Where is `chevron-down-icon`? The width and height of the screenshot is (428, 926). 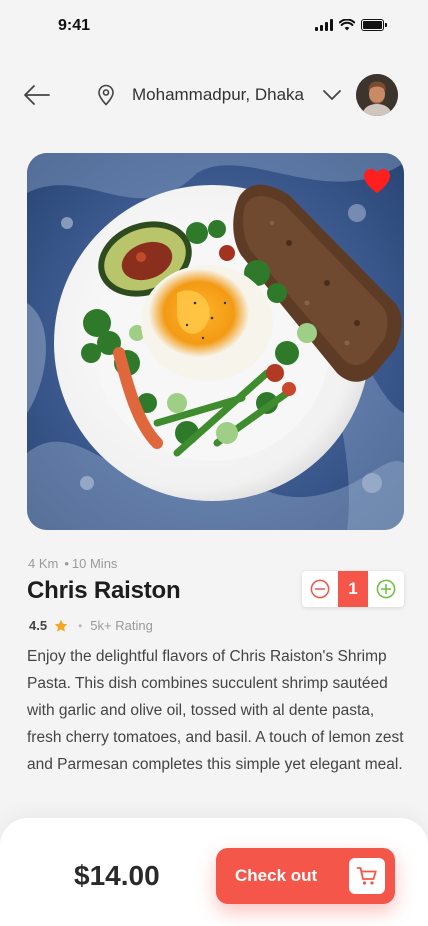 chevron-down-icon is located at coordinates (332, 95).